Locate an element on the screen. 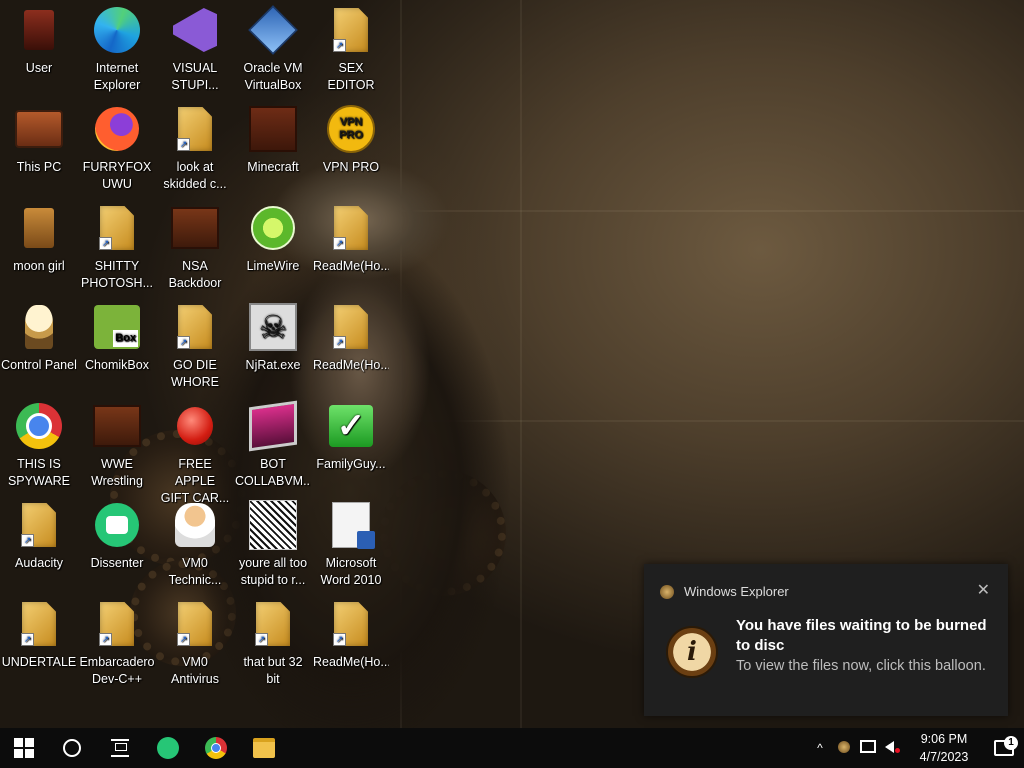  firefox-icon is located at coordinates (117, 129).